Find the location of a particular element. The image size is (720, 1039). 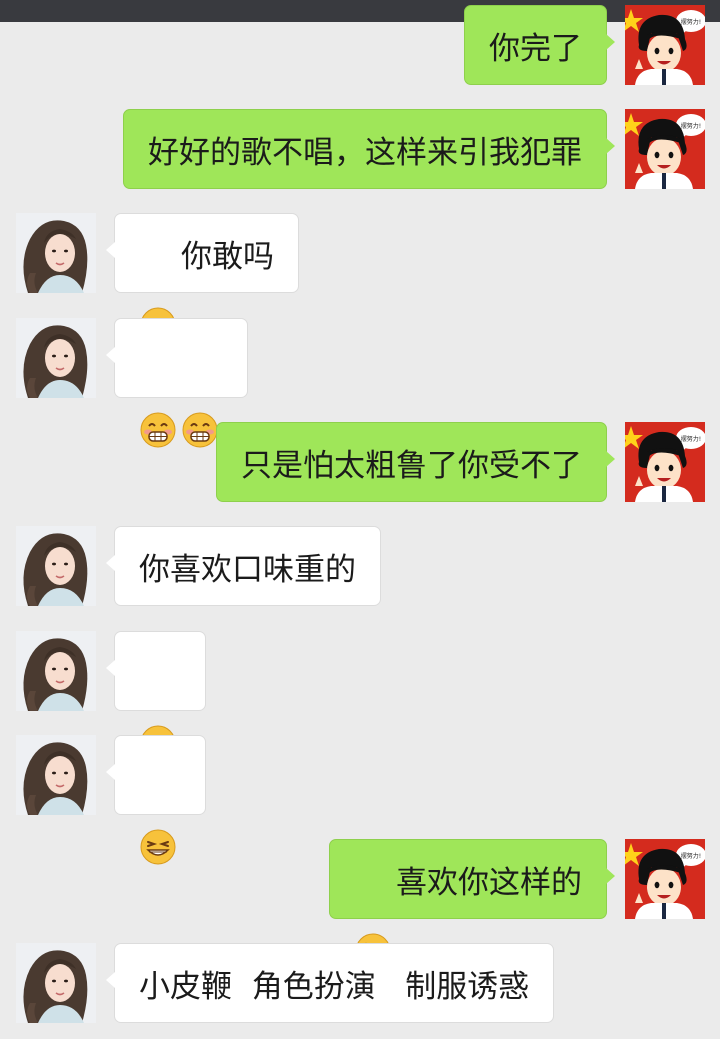

message-text: 你喜欢口味重的 is located at coordinates (247, 569).